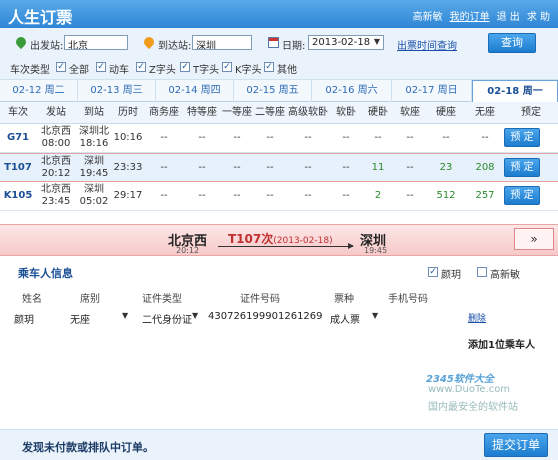  What do you see at coordinates (94, 173) in the screenshot?
I see `arr-time: 19:45` at bounding box center [94, 173].